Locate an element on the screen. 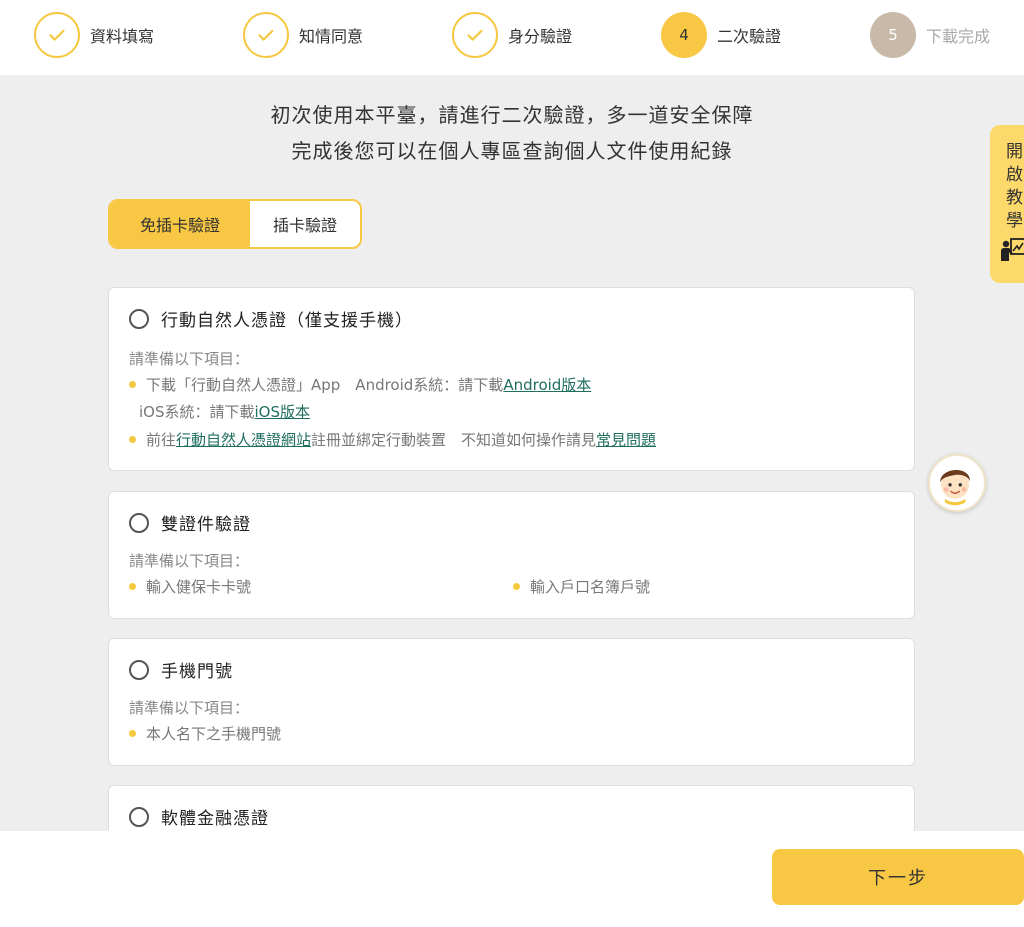 This screenshot has width=1024, height=927. bullet-item-continued: iOS系統：請下載 iOS版本 is located at coordinates (224, 411).